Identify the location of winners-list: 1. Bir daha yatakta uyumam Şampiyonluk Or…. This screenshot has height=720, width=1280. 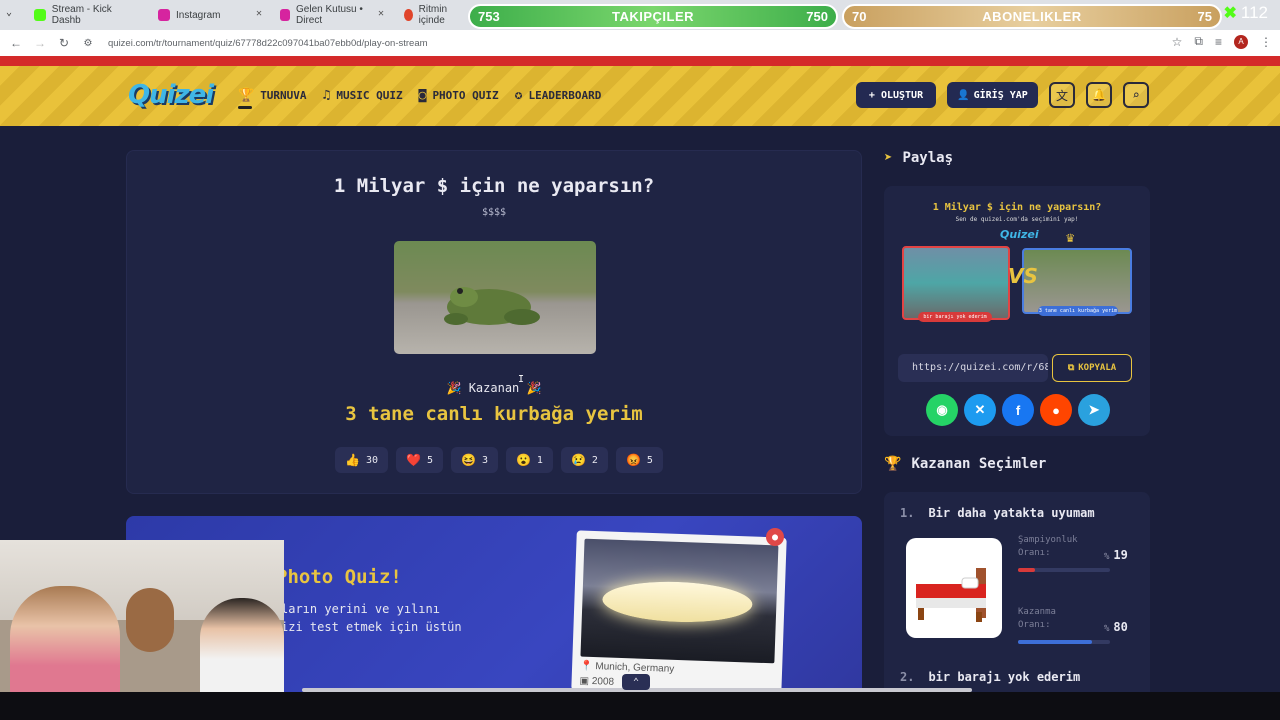
(1017, 592).